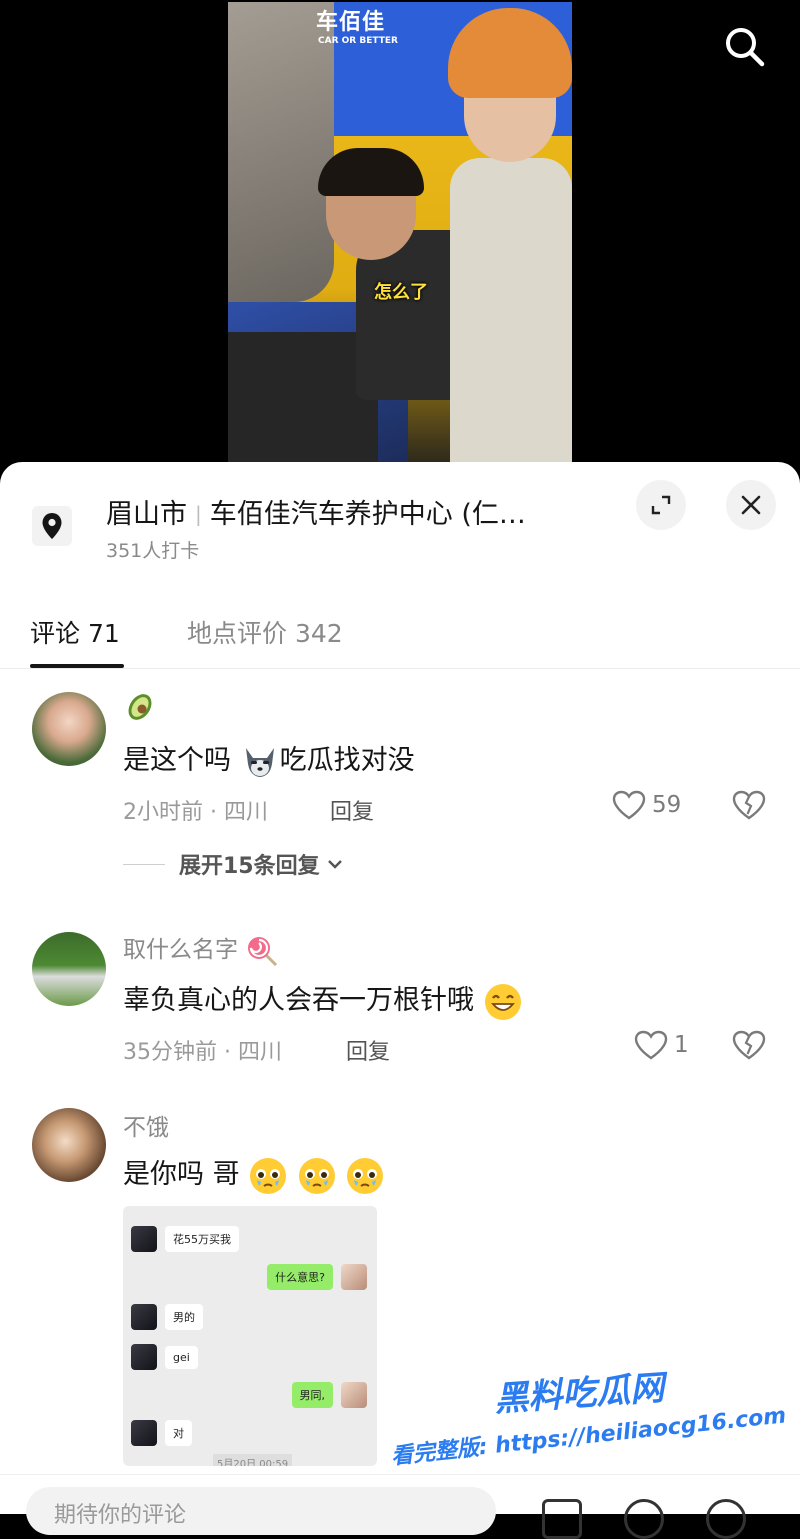 The image size is (800, 1539). I want to click on mention-icon, so click(644, 1519).